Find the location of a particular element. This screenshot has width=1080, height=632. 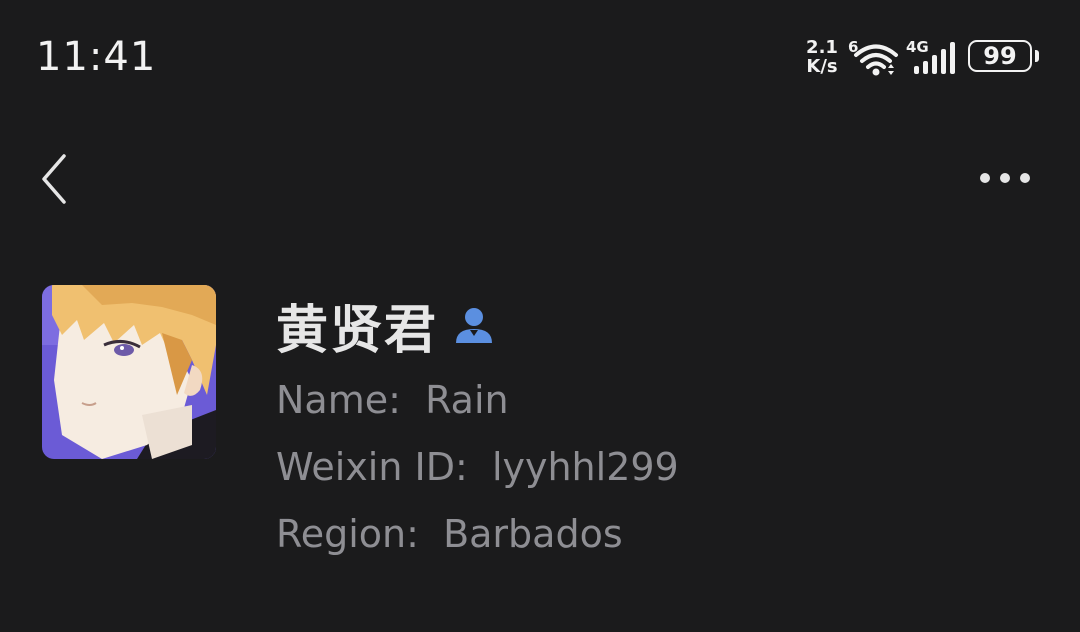

weixin-id-line: Weixin ID: lyyhhl299 is located at coordinates (477, 467).